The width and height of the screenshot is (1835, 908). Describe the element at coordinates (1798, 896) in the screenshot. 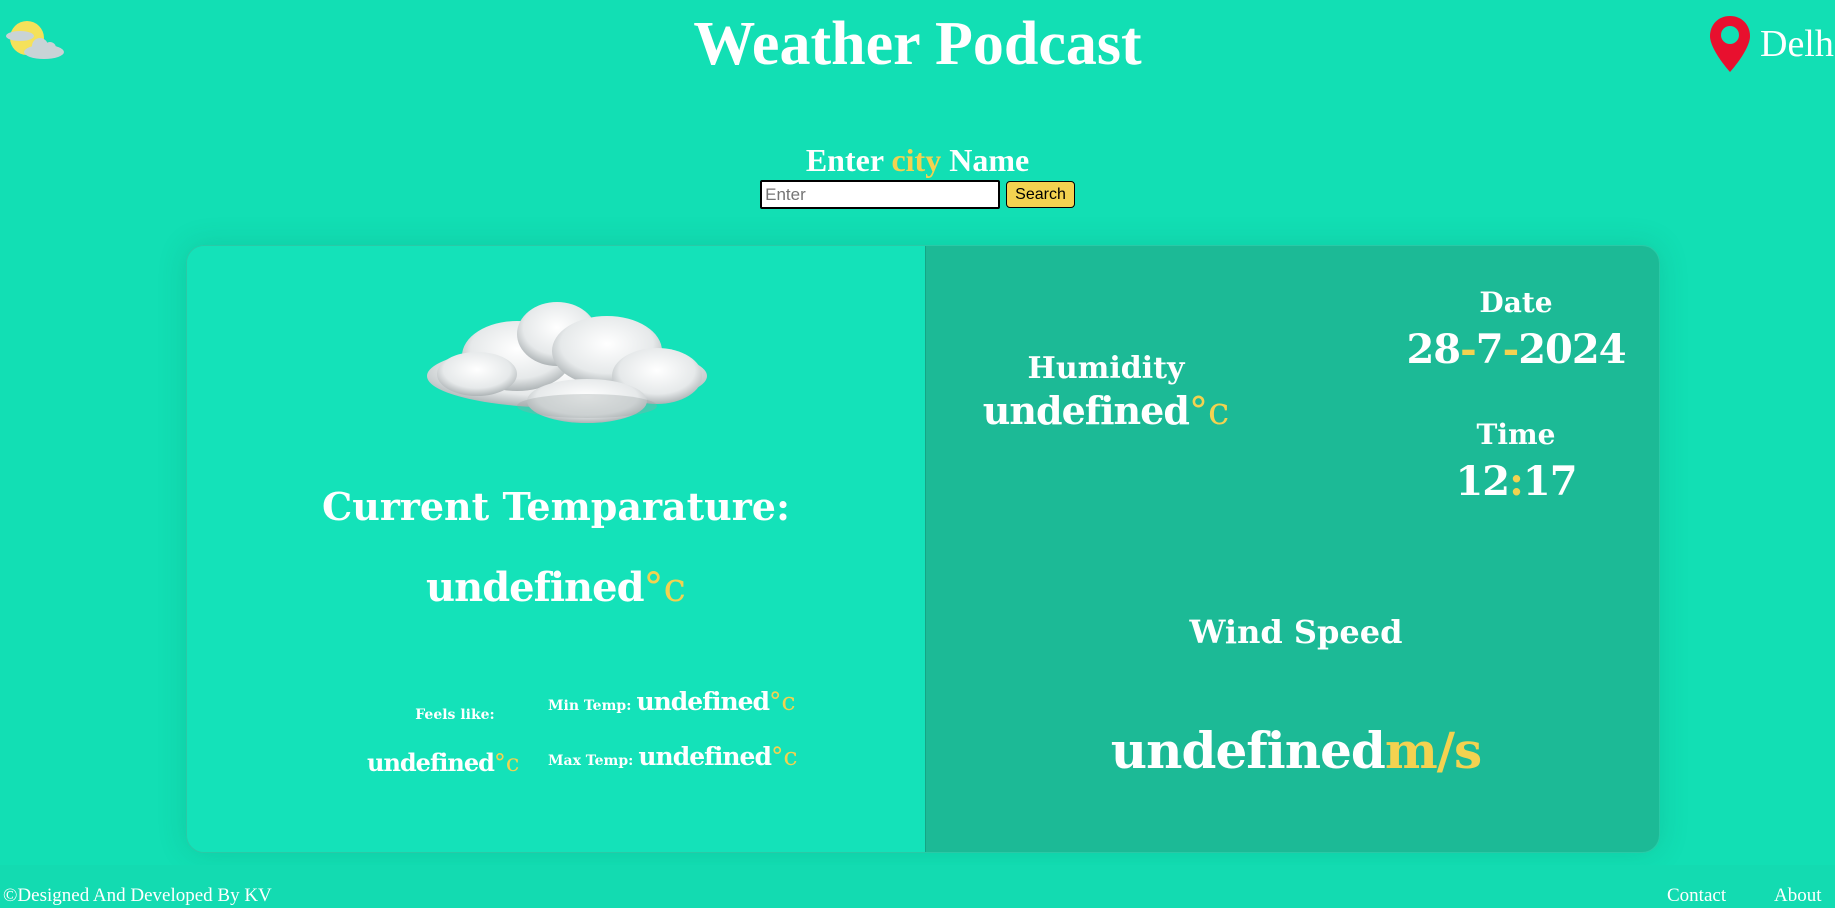

I see `about-link: About` at that location.